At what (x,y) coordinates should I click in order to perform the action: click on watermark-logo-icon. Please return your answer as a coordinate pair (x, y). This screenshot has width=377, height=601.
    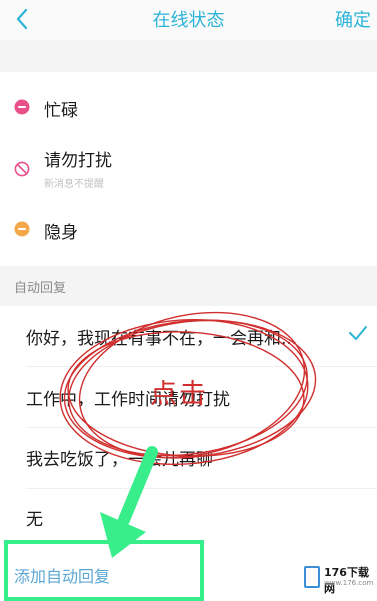
    Looking at the image, I should click on (312, 577).